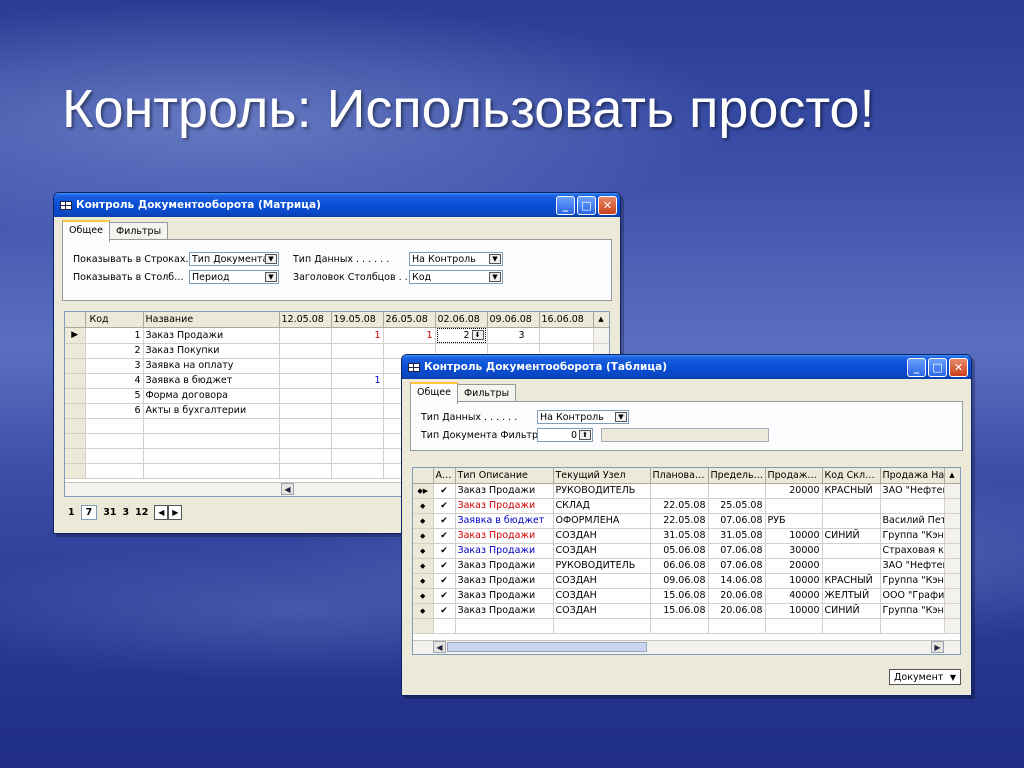  What do you see at coordinates (547, 647) in the screenshot?
I see `scroll-thumb` at bounding box center [547, 647].